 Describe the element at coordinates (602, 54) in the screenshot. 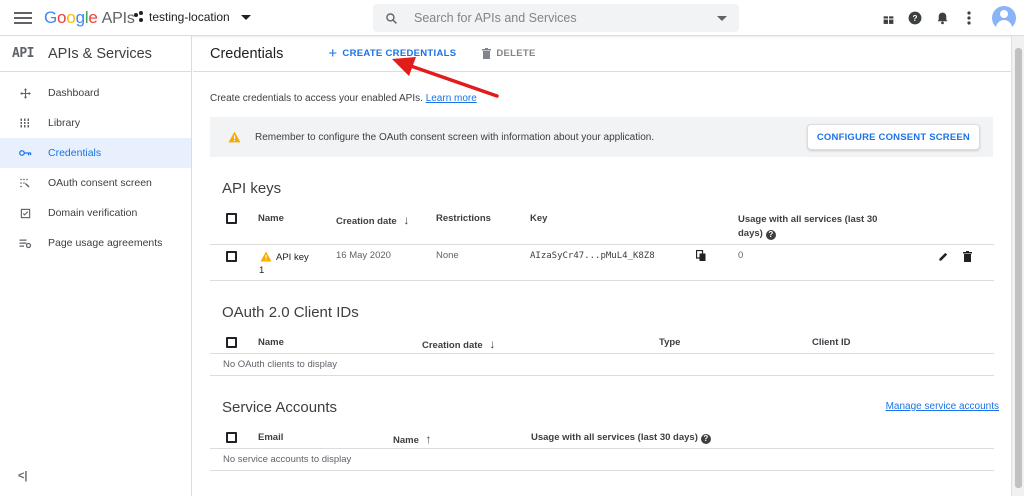

I see `page-header: Credentials + CREATE CREDENTIALS DELETE` at that location.